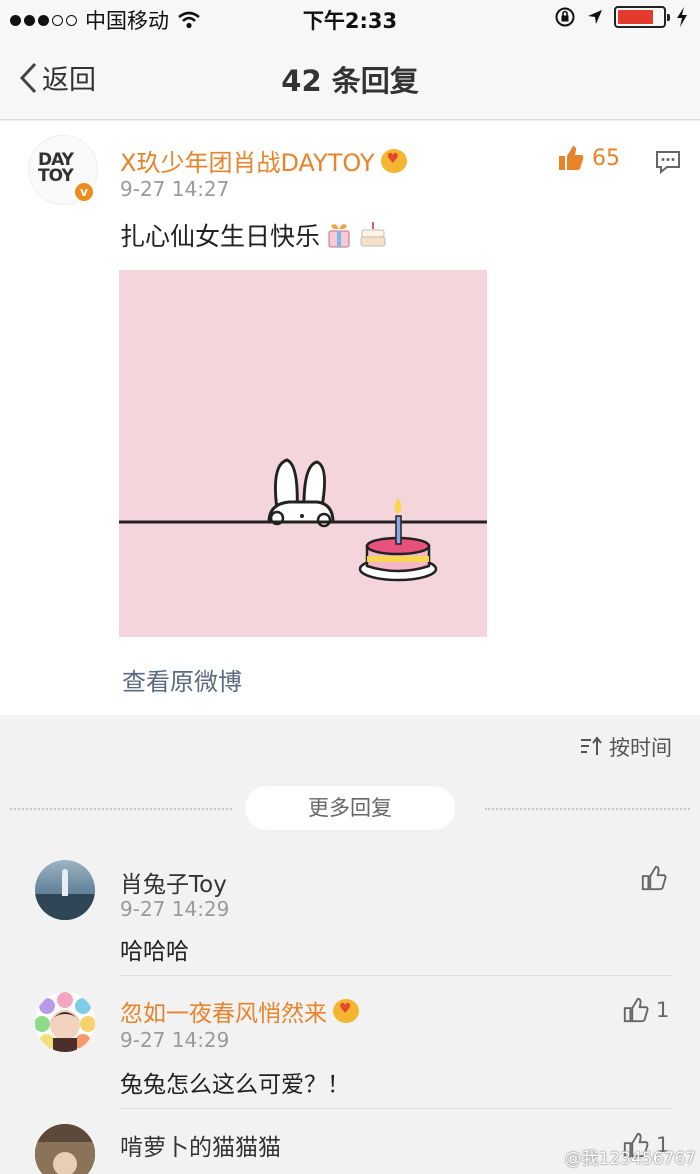 Image resolution: width=700 pixels, height=1174 pixels. What do you see at coordinates (154, 952) in the screenshot?
I see `reply-text: 哈哈哈` at bounding box center [154, 952].